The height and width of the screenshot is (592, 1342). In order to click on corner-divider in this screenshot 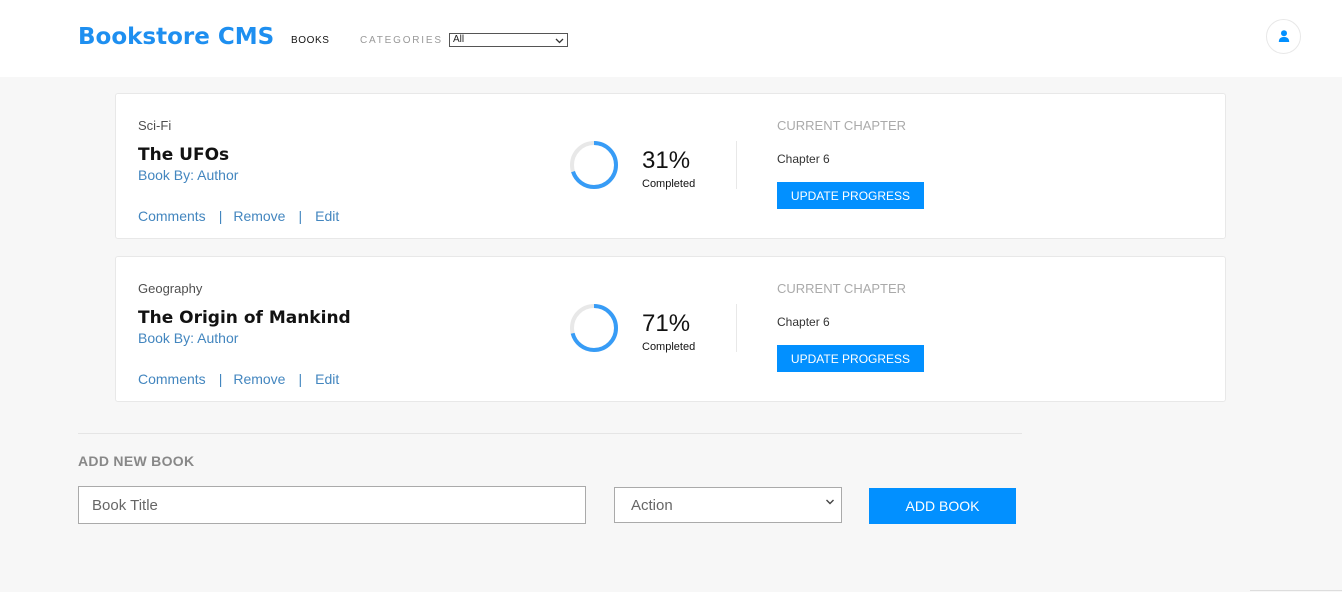, I will do `click(1296, 590)`.